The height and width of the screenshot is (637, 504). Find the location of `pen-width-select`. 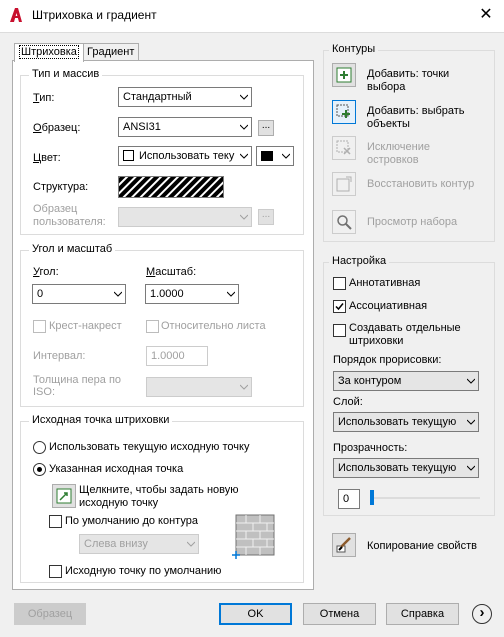

pen-width-select is located at coordinates (199, 387).